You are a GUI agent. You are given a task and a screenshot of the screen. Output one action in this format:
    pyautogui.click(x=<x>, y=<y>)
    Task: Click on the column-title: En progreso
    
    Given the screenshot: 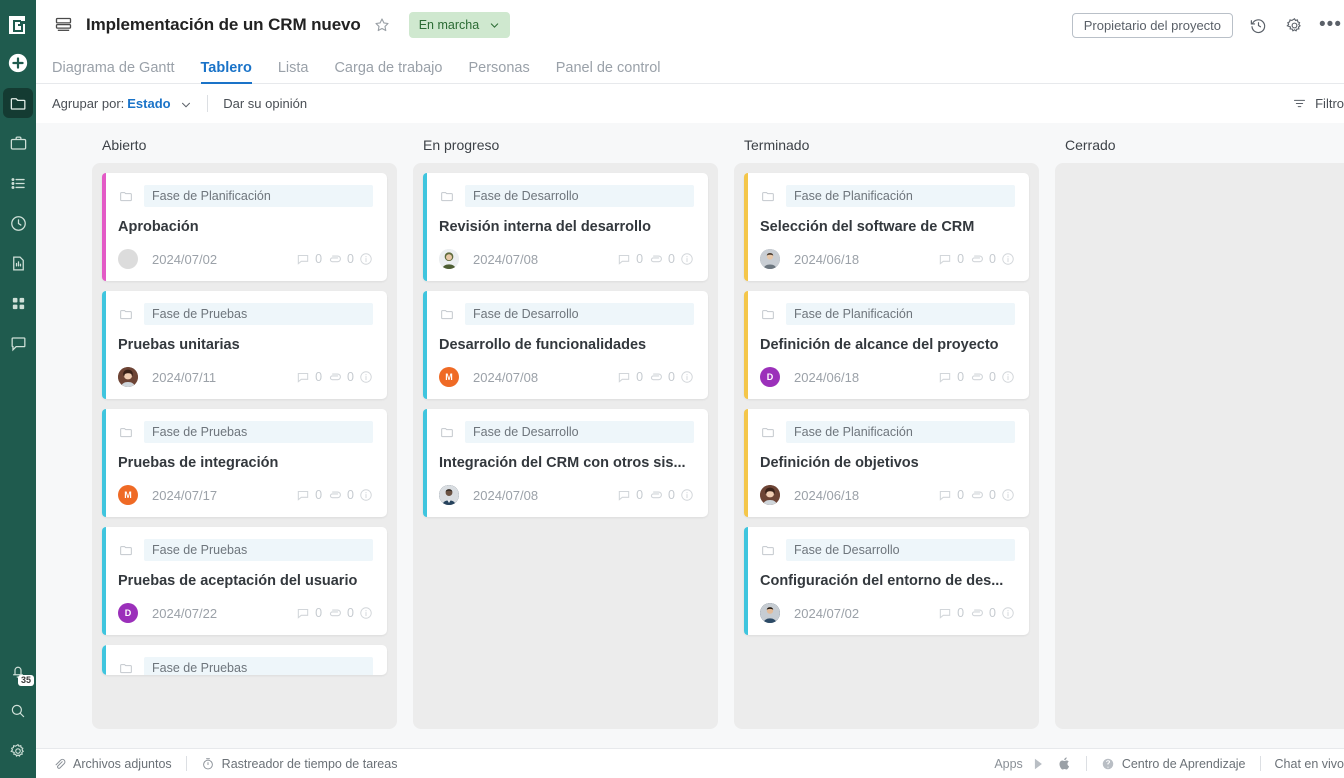 What is the action you would take?
    pyautogui.click(x=461, y=145)
    